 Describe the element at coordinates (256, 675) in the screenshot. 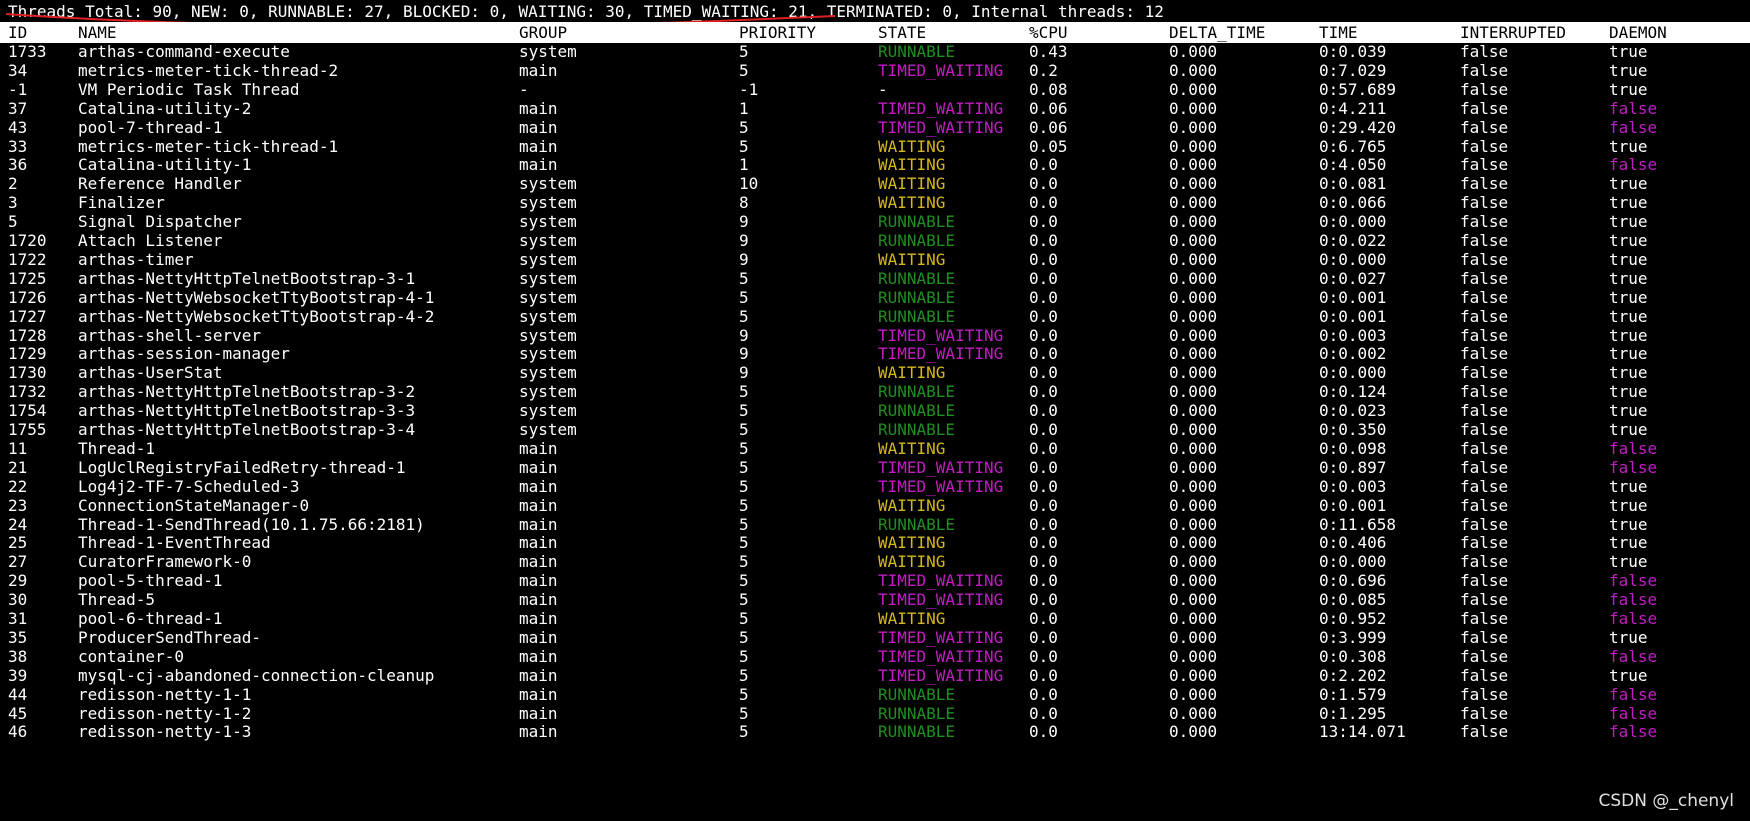

I see `cell-name: mysql-cj-abandoned-connection-cleanup` at that location.